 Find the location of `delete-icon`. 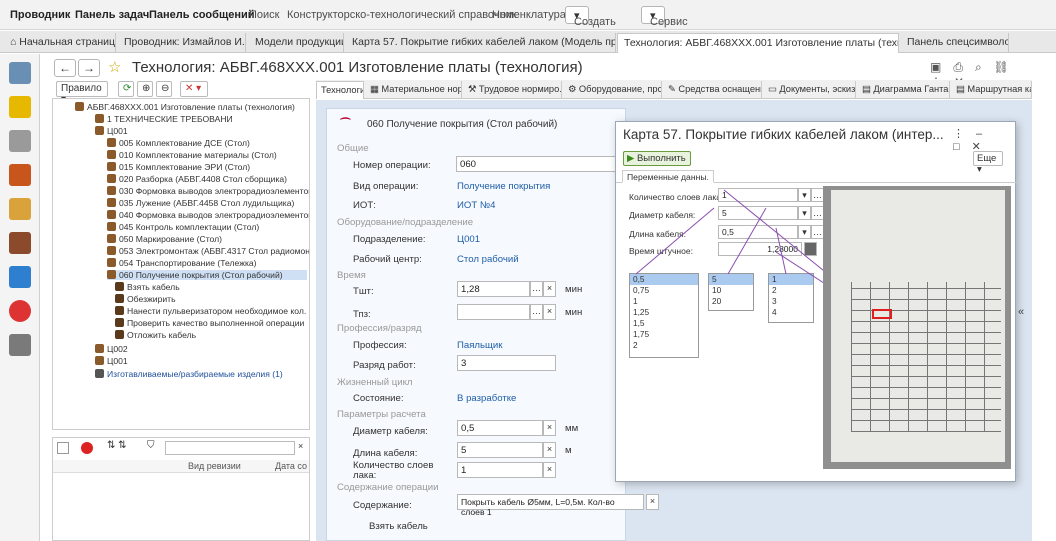

delete-icon is located at coordinates (87, 448).